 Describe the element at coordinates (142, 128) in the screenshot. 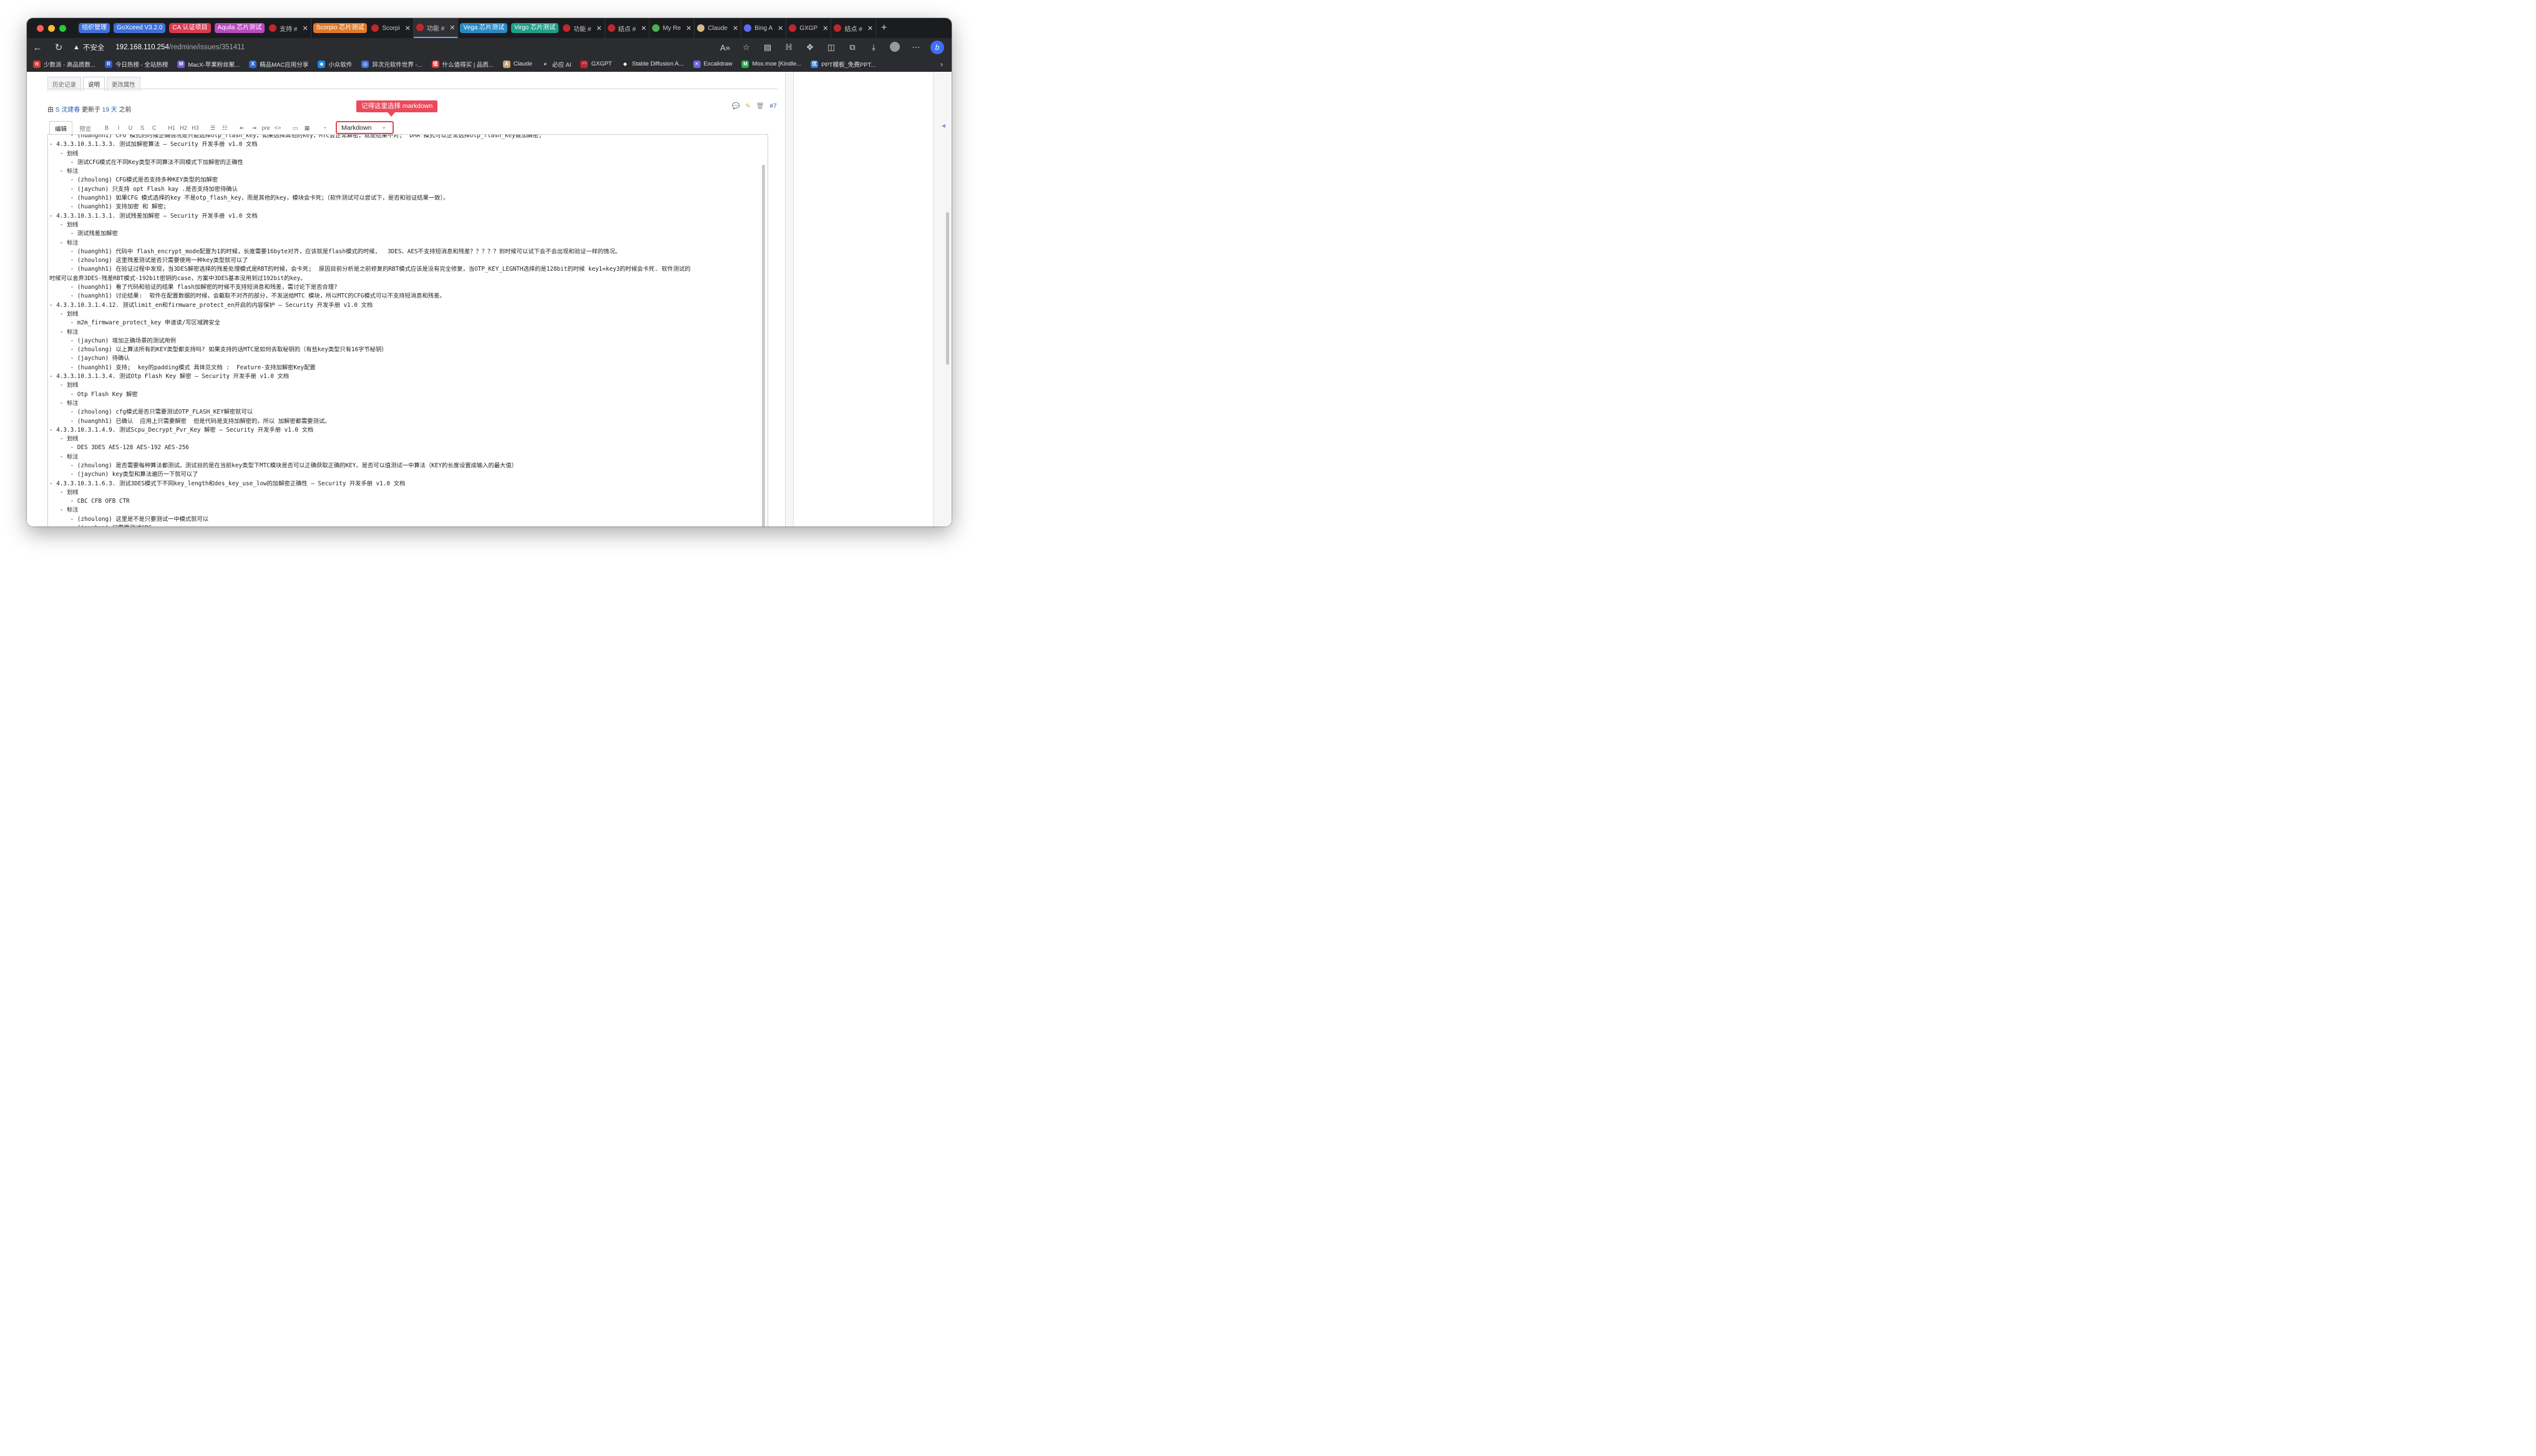

I see `toolbar-button-3: S` at that location.